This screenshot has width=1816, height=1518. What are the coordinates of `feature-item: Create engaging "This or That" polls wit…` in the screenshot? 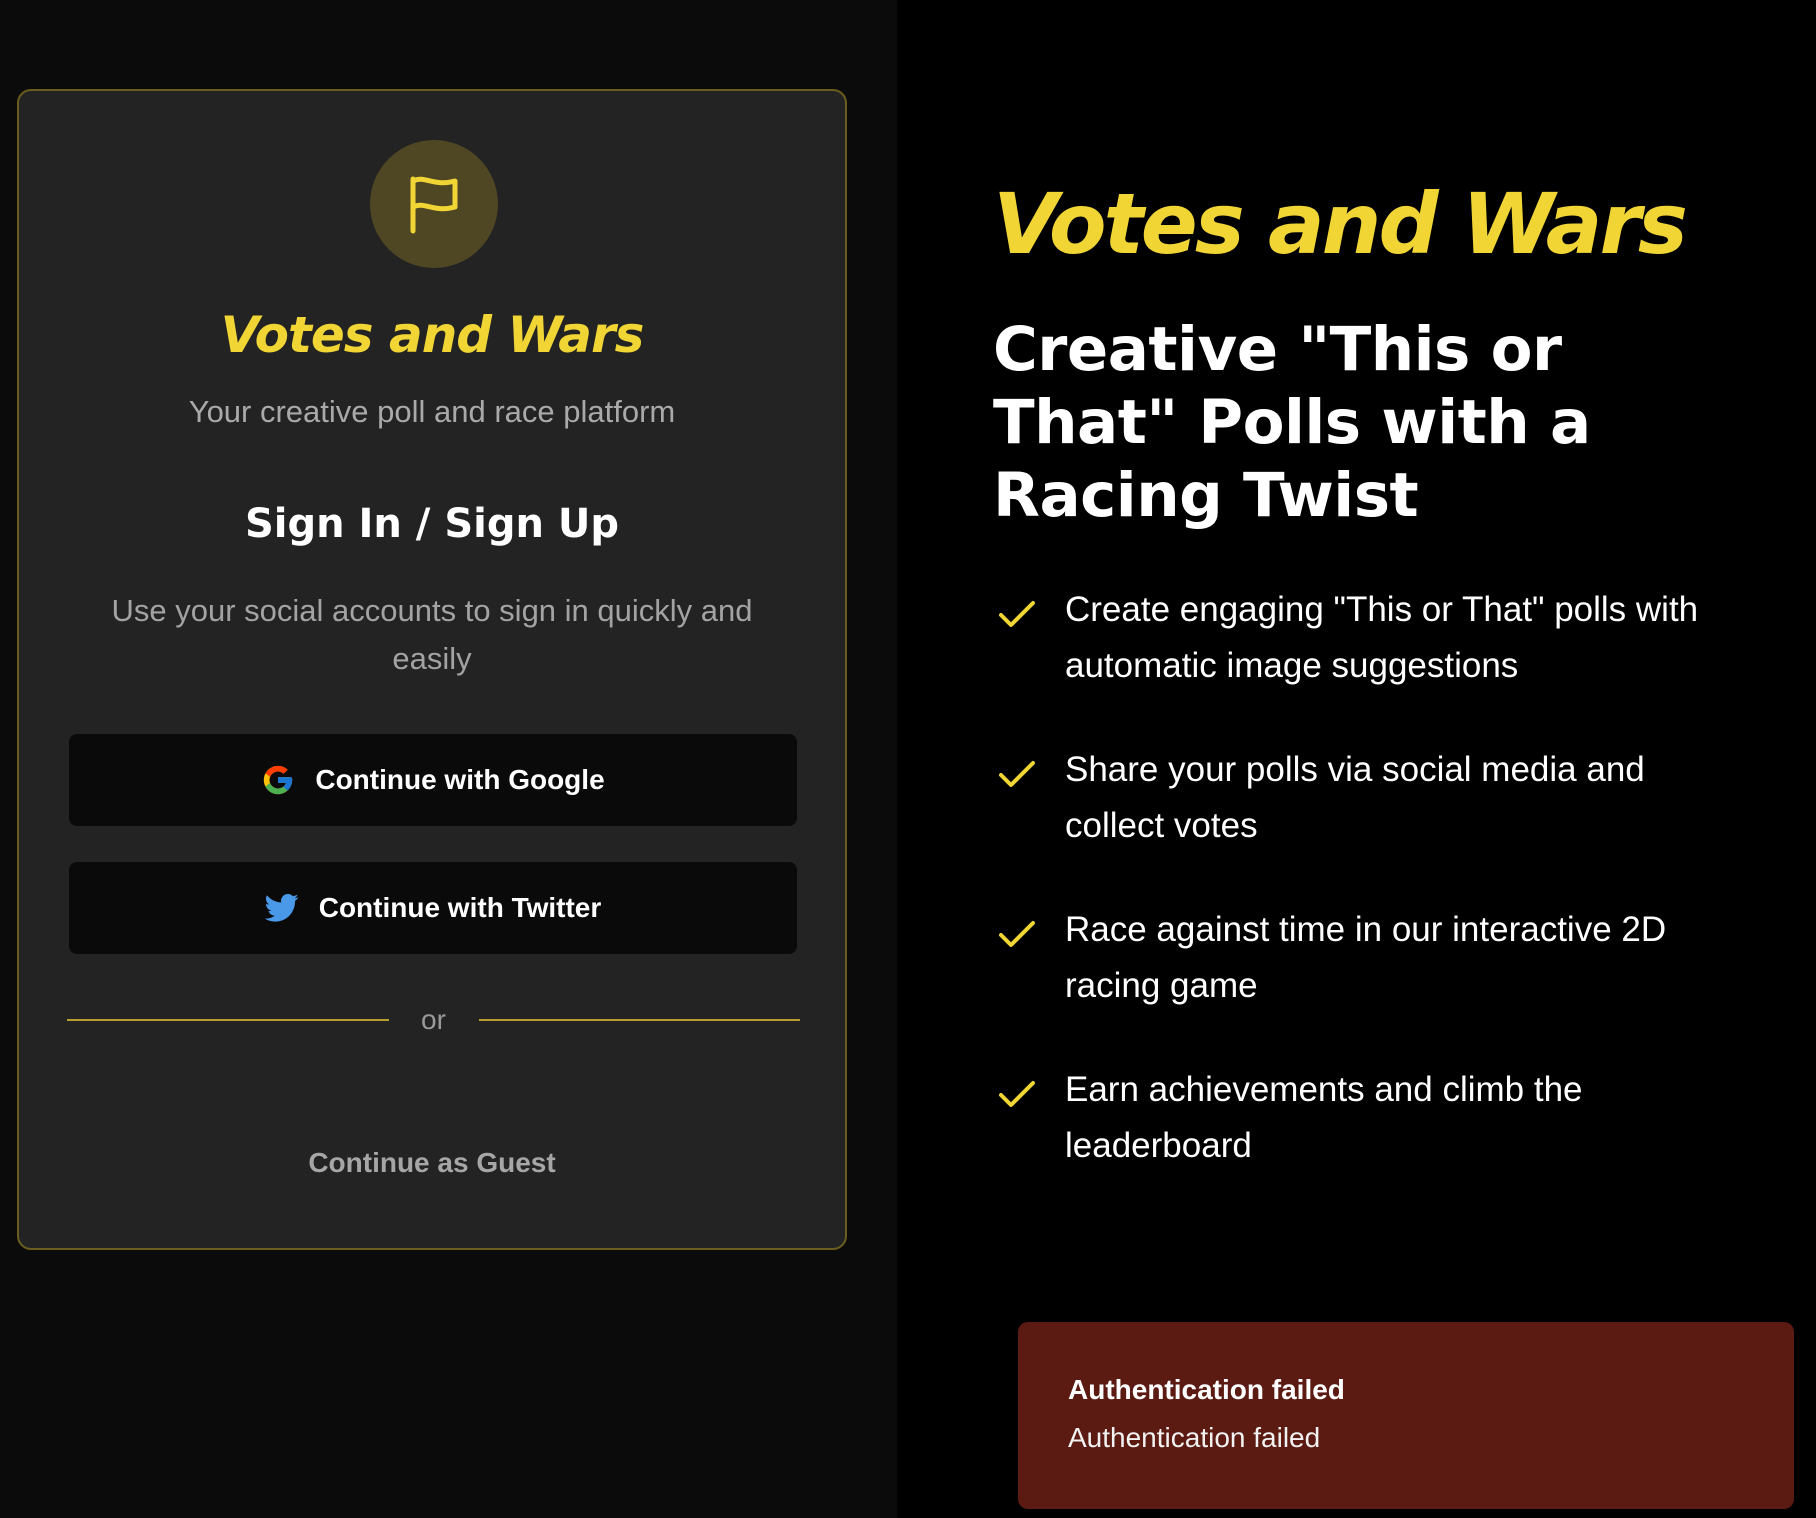 It's located at (1373, 662).